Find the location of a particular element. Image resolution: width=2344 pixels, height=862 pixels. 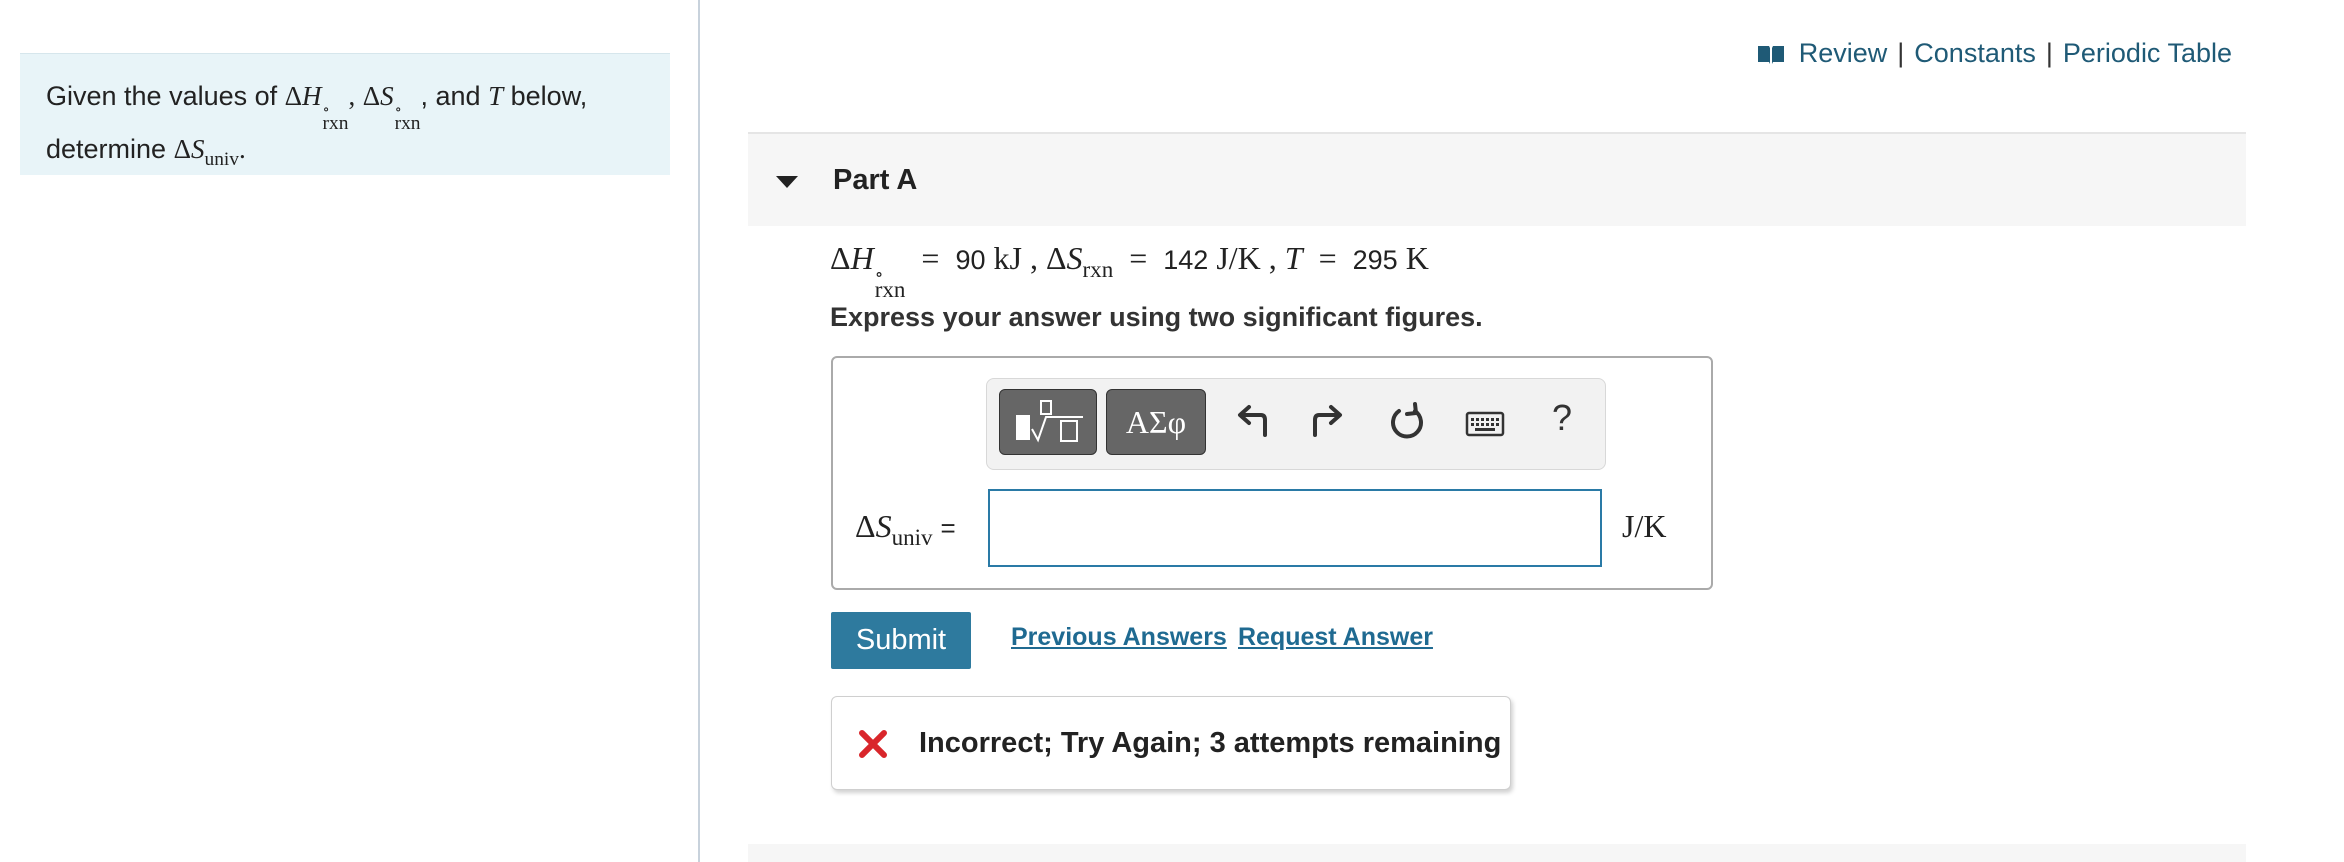

delta-h-unit: kJ is located at coordinates (1007, 258).